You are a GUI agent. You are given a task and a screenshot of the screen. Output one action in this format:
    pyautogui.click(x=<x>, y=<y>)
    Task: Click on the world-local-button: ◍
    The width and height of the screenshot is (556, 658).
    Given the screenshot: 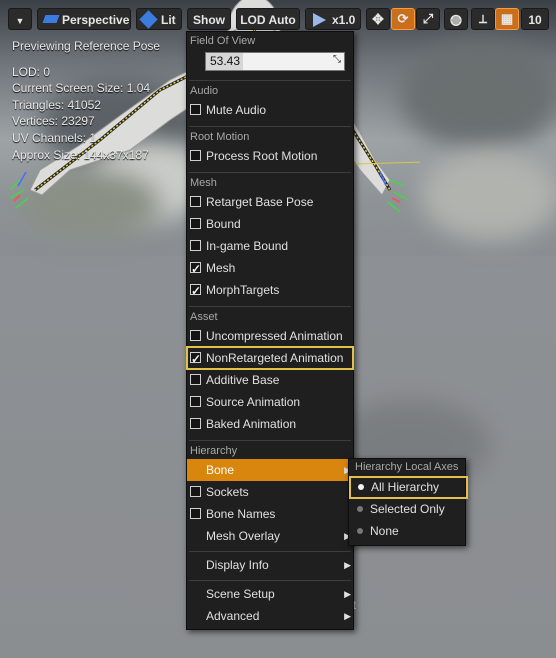 What is the action you would take?
    pyautogui.click(x=456, y=19)
    